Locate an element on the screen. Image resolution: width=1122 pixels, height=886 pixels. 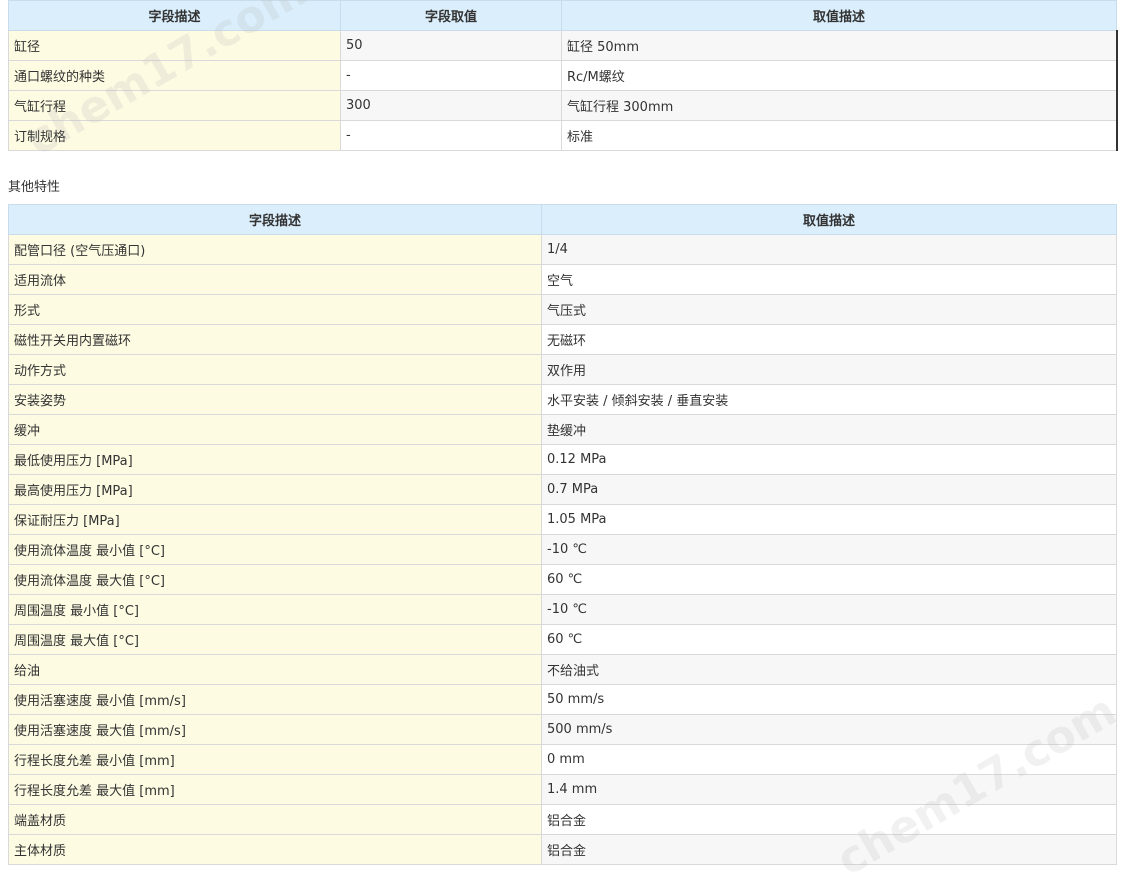
table-row: 使用活塞速度 最大值 [mm/s] 500 mm/s is located at coordinates (562, 729).